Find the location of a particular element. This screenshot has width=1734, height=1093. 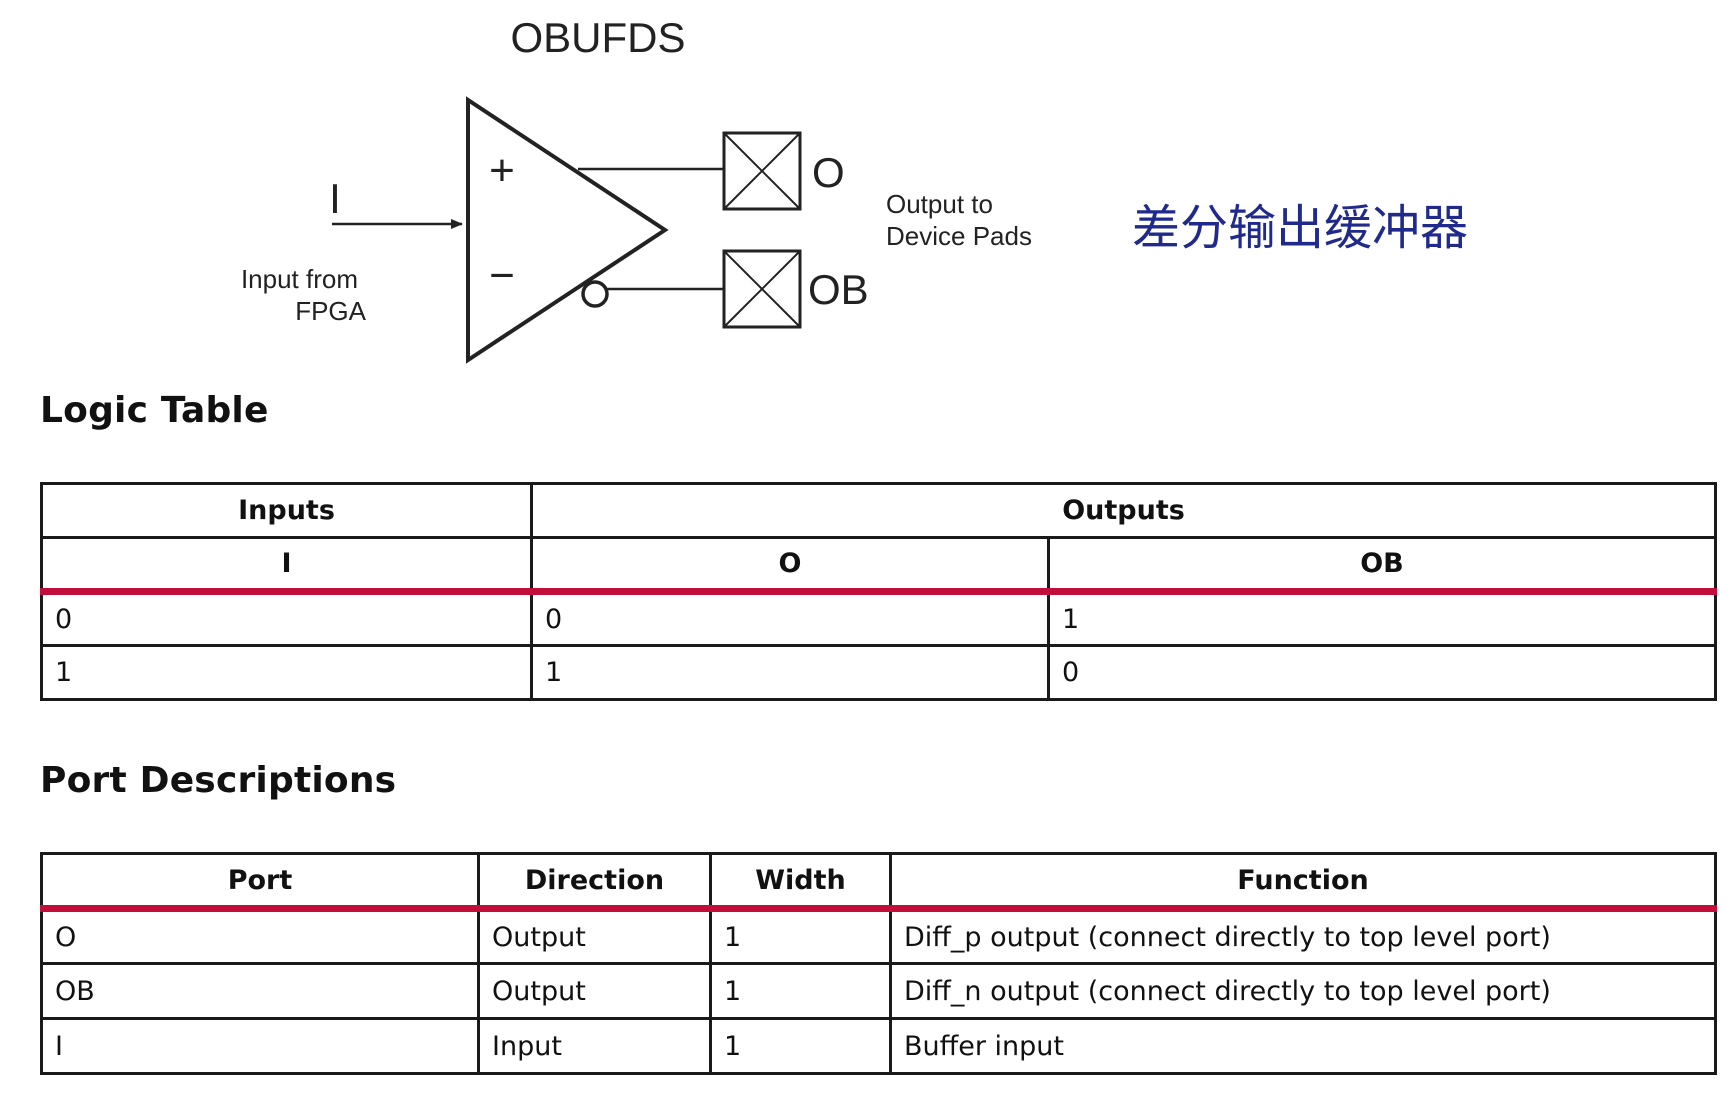

column-header-o: O is located at coordinates (790, 565).